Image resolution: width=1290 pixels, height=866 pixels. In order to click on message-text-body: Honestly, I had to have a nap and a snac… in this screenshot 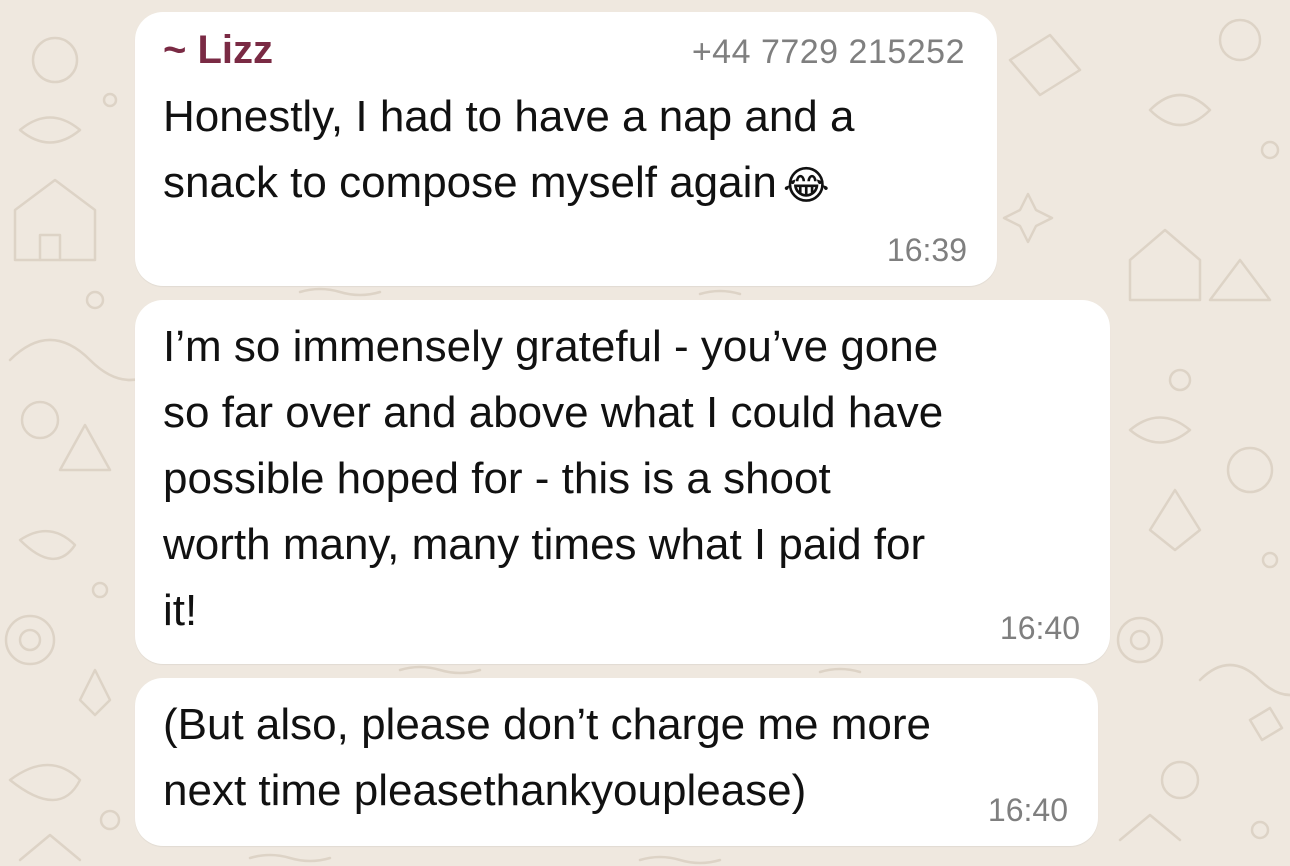, I will do `click(509, 149)`.